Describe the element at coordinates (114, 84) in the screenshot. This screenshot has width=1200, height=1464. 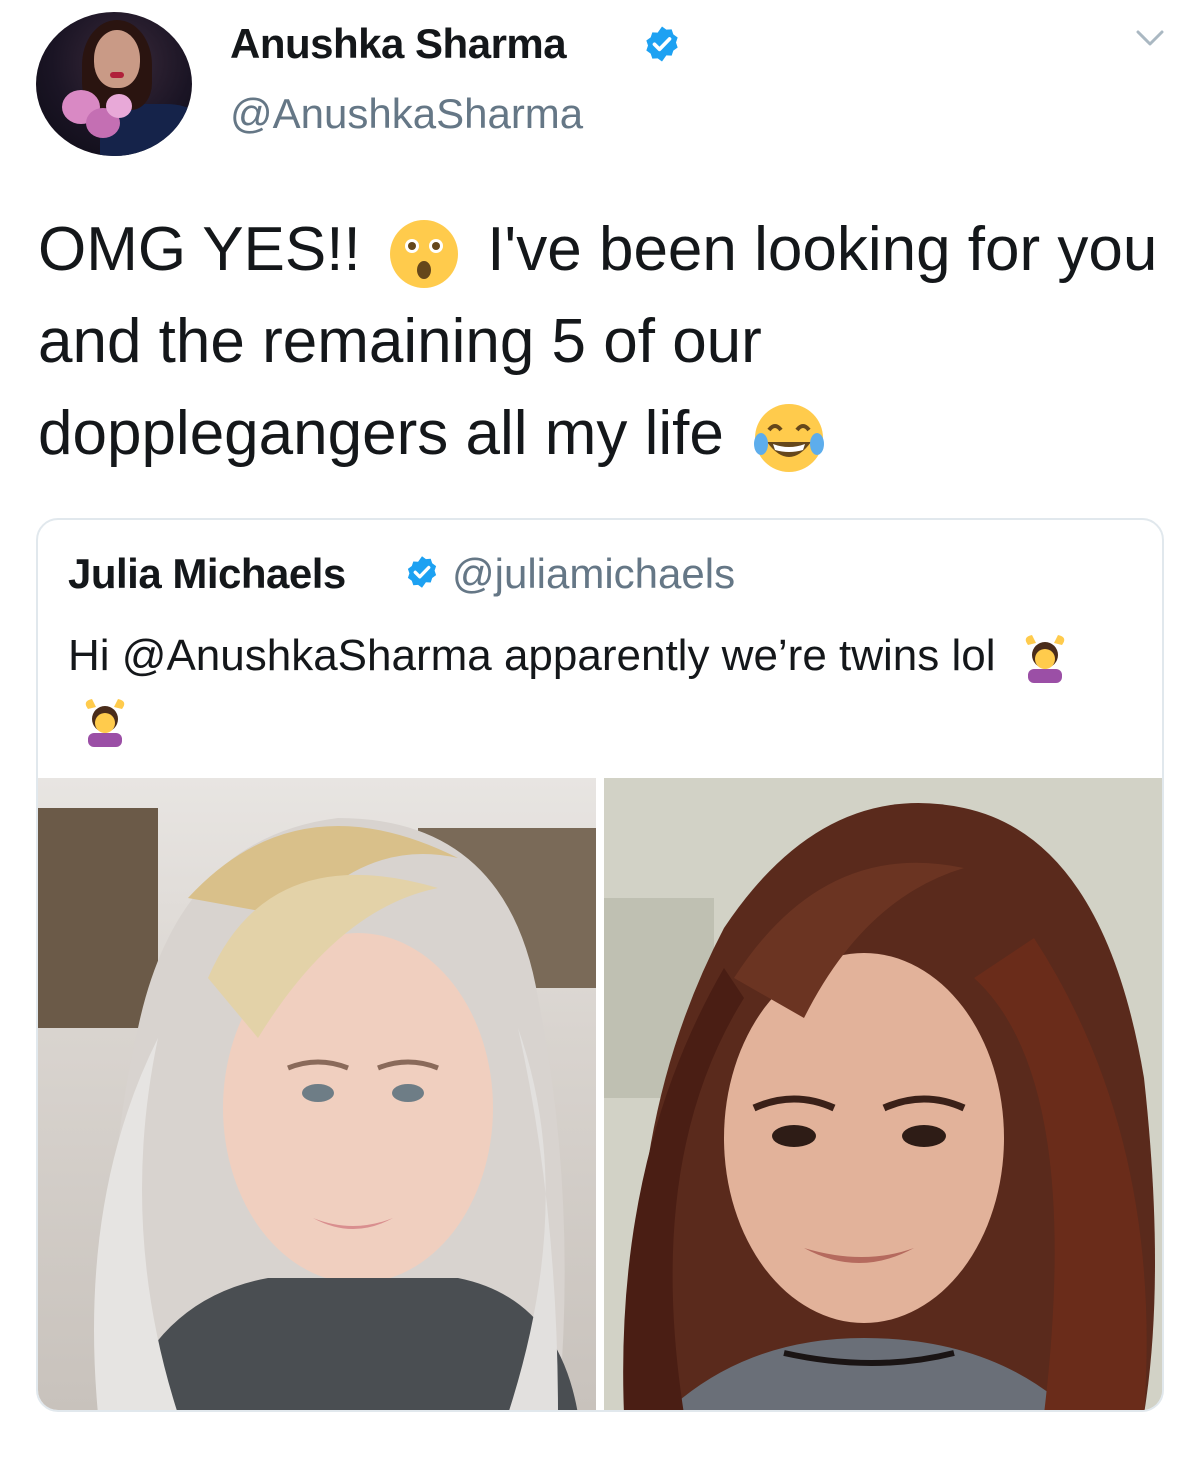
I see `author-avatar` at that location.